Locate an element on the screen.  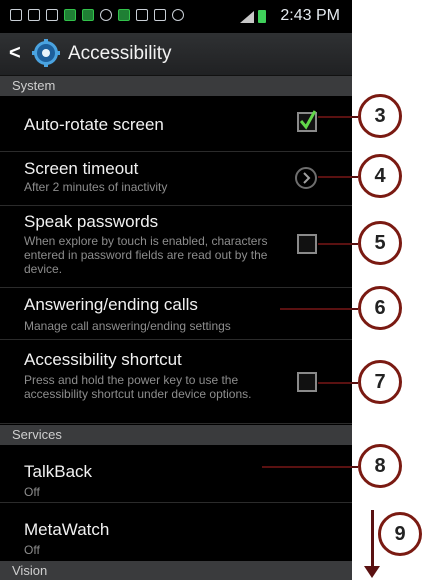
row-subtitle: Manage call answering/ending settings is located at coordinates (127, 326).